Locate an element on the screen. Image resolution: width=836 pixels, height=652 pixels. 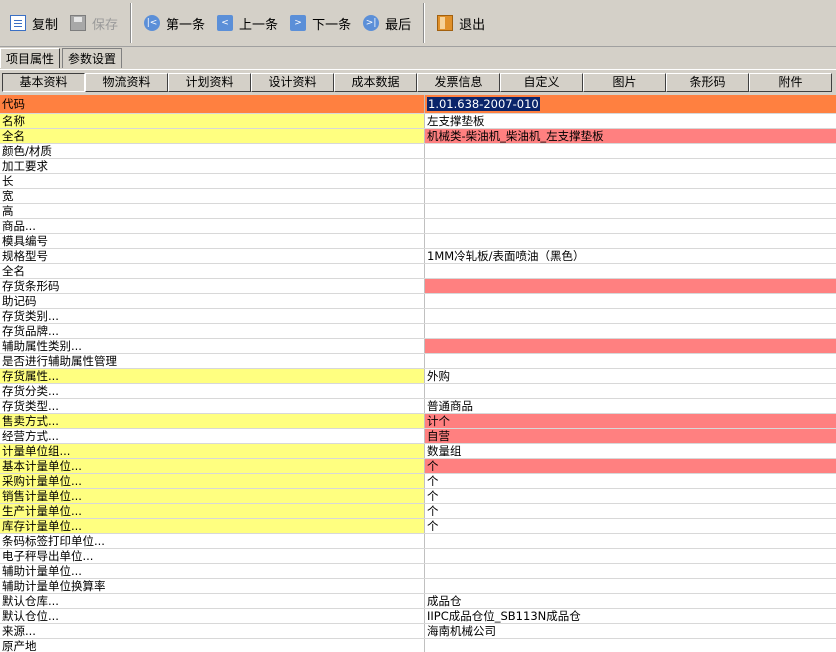
table-row: 宽 is located at coordinates (418, 196).